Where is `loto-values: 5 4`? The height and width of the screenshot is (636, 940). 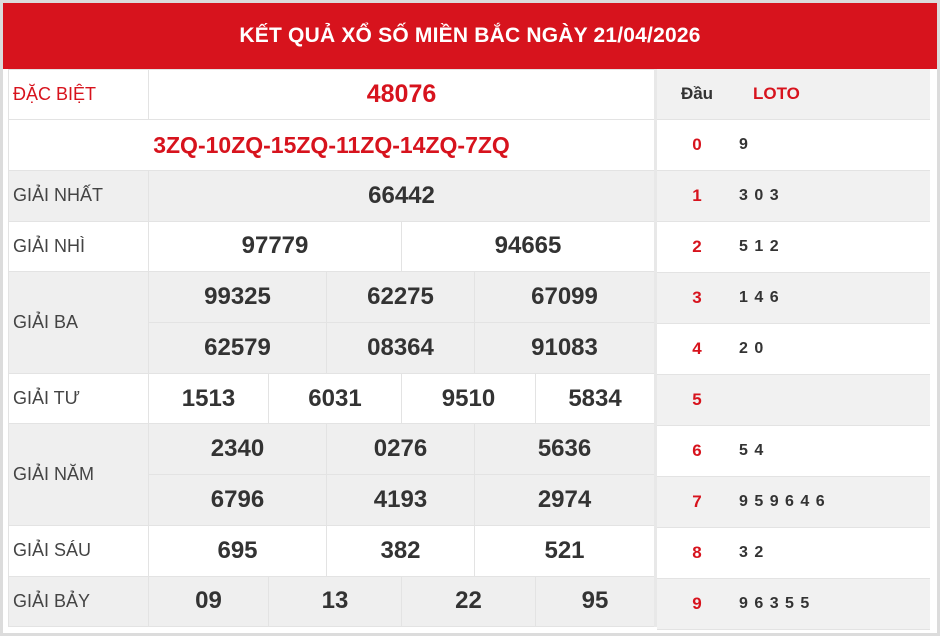 loto-values: 5 4 is located at coordinates (833, 451).